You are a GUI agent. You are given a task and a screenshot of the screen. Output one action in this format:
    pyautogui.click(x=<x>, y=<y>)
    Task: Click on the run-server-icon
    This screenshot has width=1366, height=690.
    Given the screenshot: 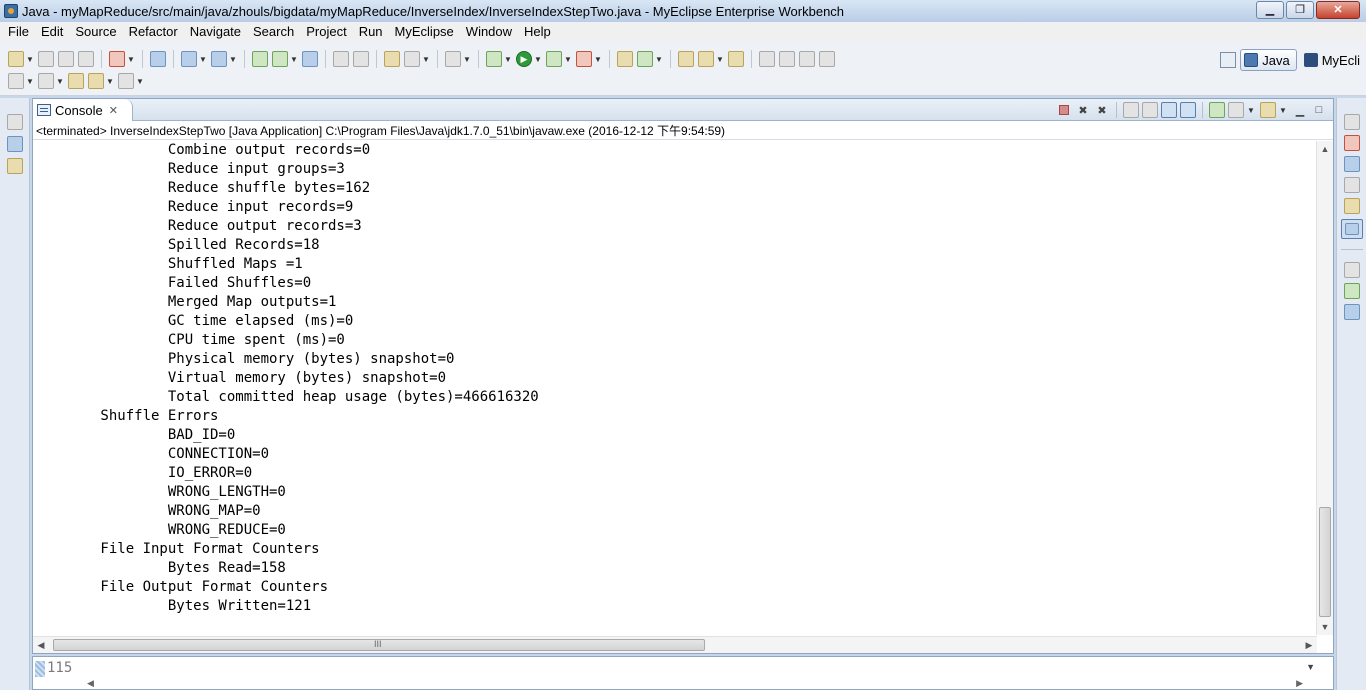 What is the action you would take?
    pyautogui.click(x=280, y=59)
    